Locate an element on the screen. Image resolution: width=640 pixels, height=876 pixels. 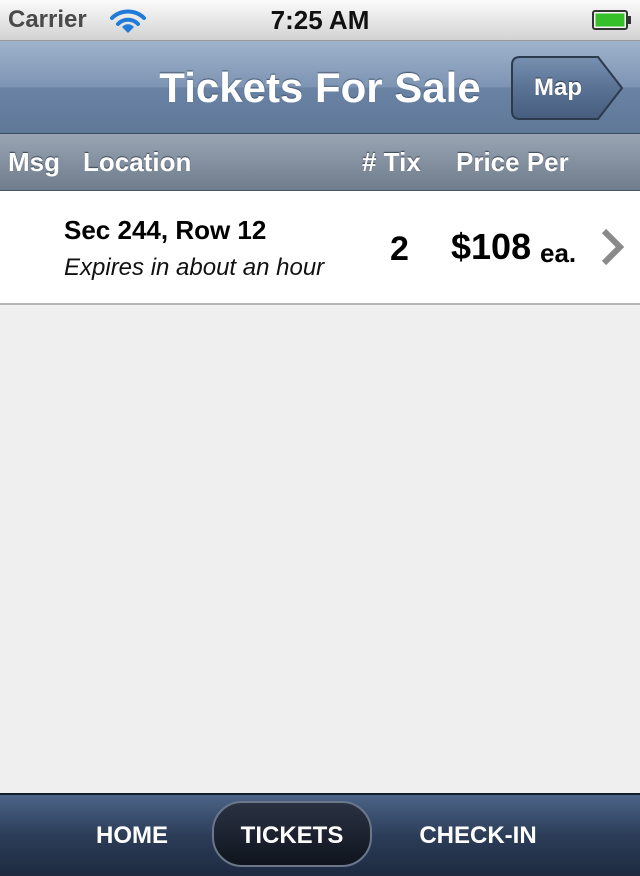
map-button-label: Map is located at coordinates (558, 87).